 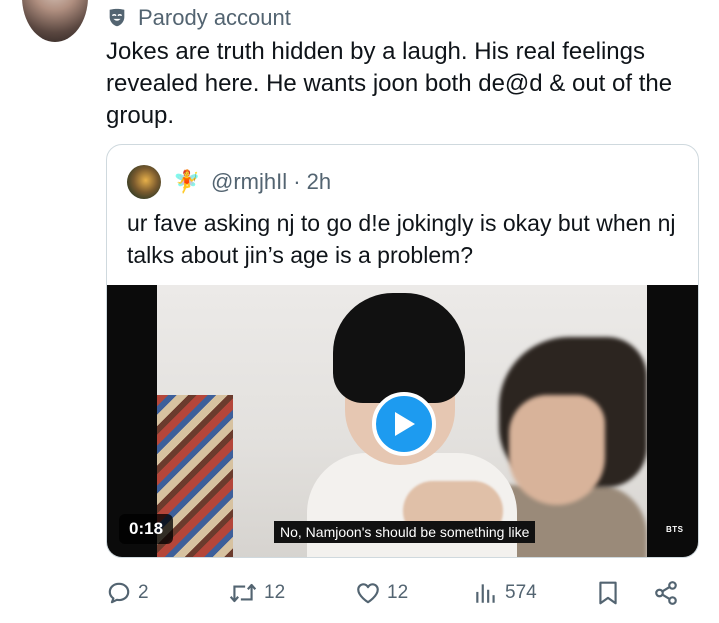 I want to click on reply-button: 2, so click(x=127, y=593).